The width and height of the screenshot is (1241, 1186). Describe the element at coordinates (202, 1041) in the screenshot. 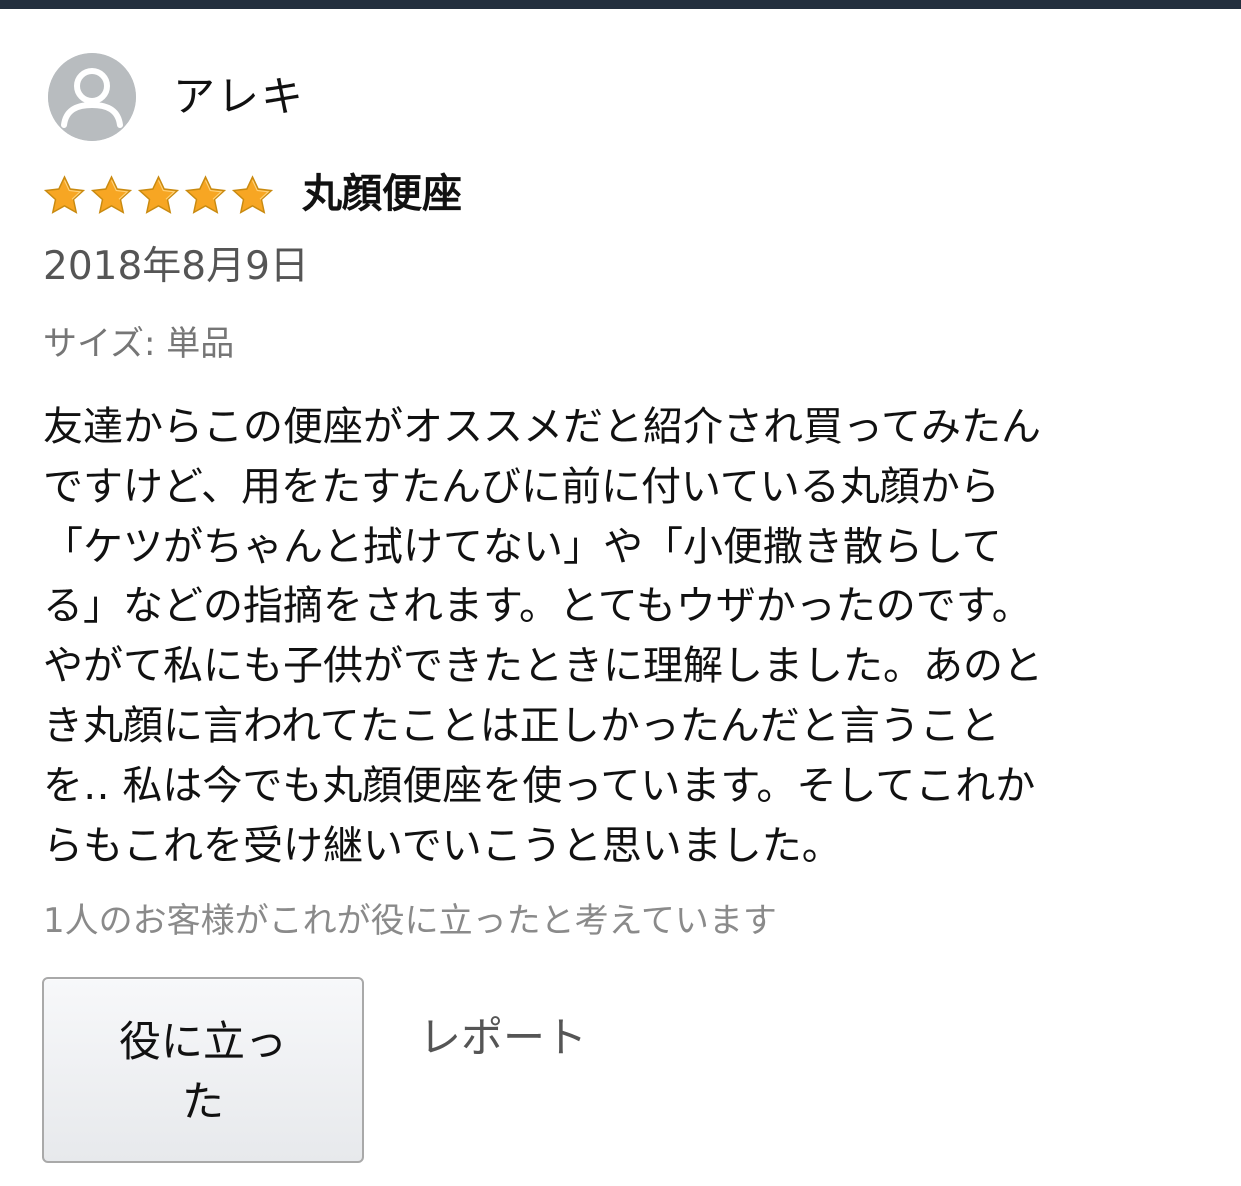

I see `helpful-button-label-line: 役に立っ` at that location.